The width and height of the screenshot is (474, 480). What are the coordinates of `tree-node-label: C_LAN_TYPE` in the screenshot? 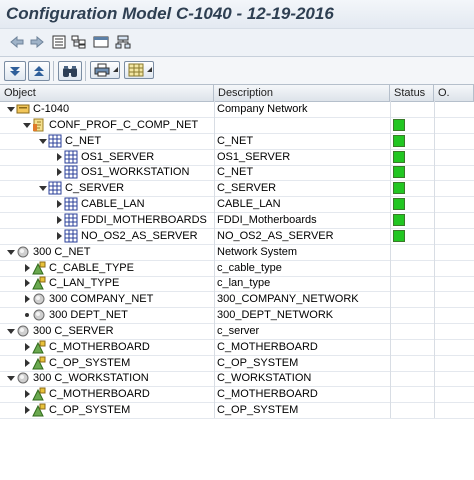 It's located at (84, 283).